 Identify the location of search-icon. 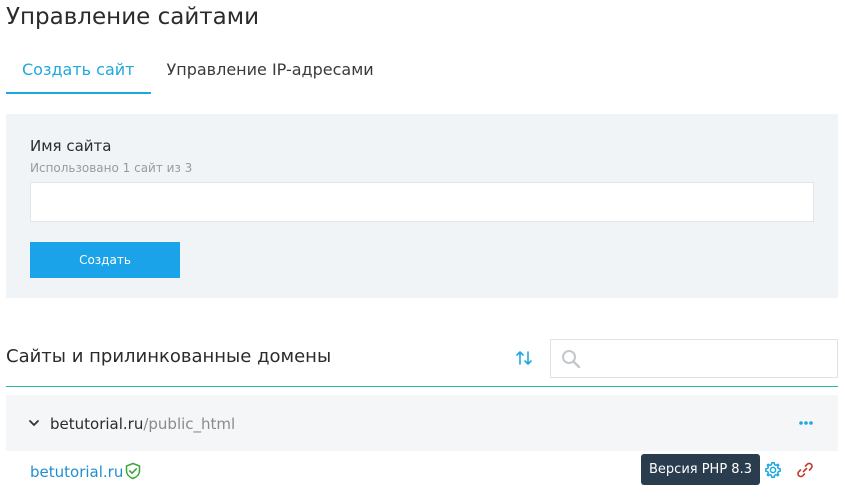
(571, 359).